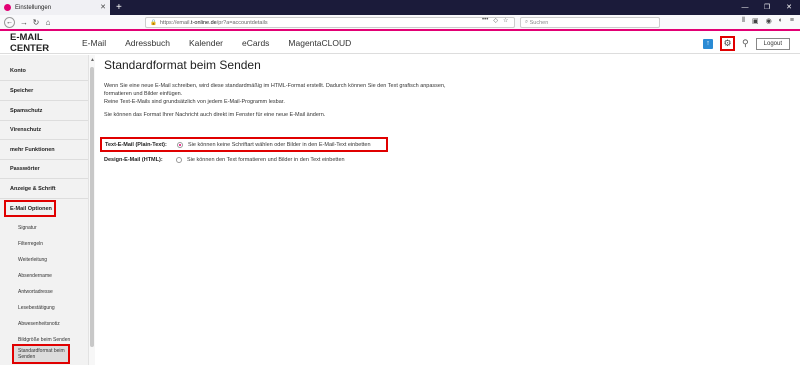 The image size is (800, 365). Describe the element at coordinates (33, 7) in the screenshot. I see `tab-title: Einstellungen` at that location.